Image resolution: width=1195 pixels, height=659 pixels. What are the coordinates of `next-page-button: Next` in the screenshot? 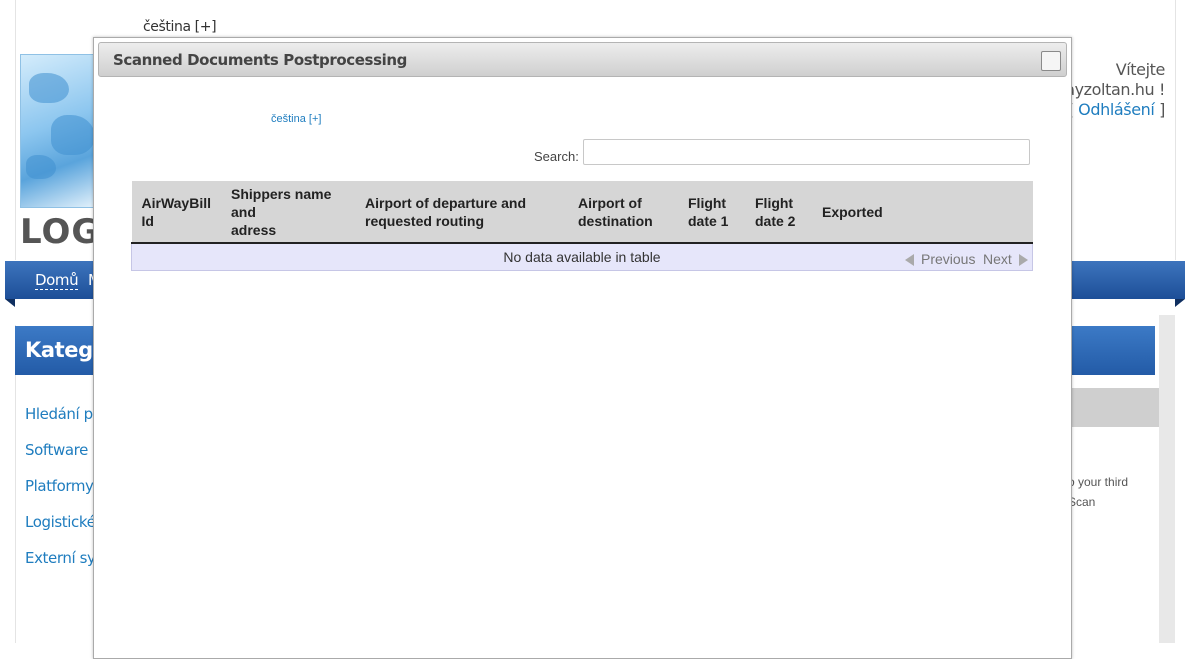 It's located at (1005, 259).